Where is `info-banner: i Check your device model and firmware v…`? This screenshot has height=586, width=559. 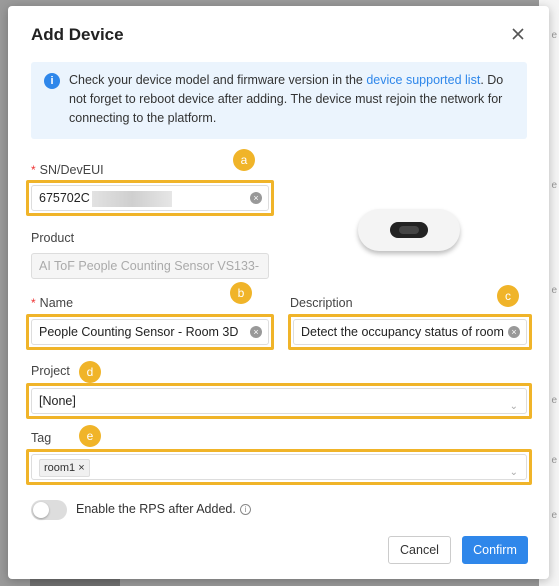 info-banner: i Check your device model and firmware v… is located at coordinates (279, 100).